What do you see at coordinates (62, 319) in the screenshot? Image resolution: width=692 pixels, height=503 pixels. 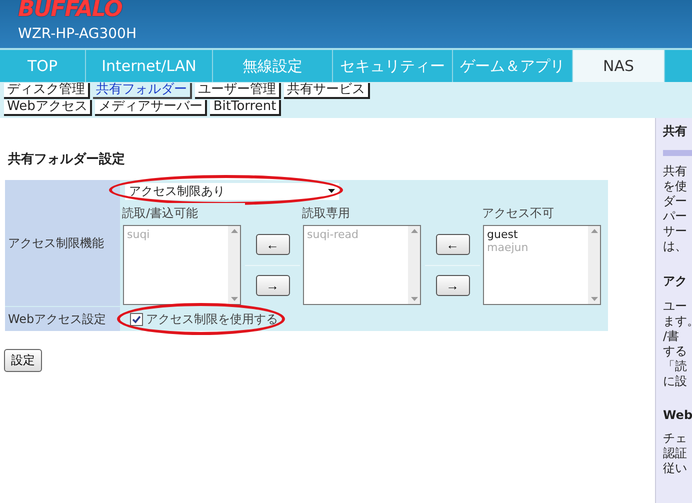 I see `field-label: Webアクセス設定` at bounding box center [62, 319].